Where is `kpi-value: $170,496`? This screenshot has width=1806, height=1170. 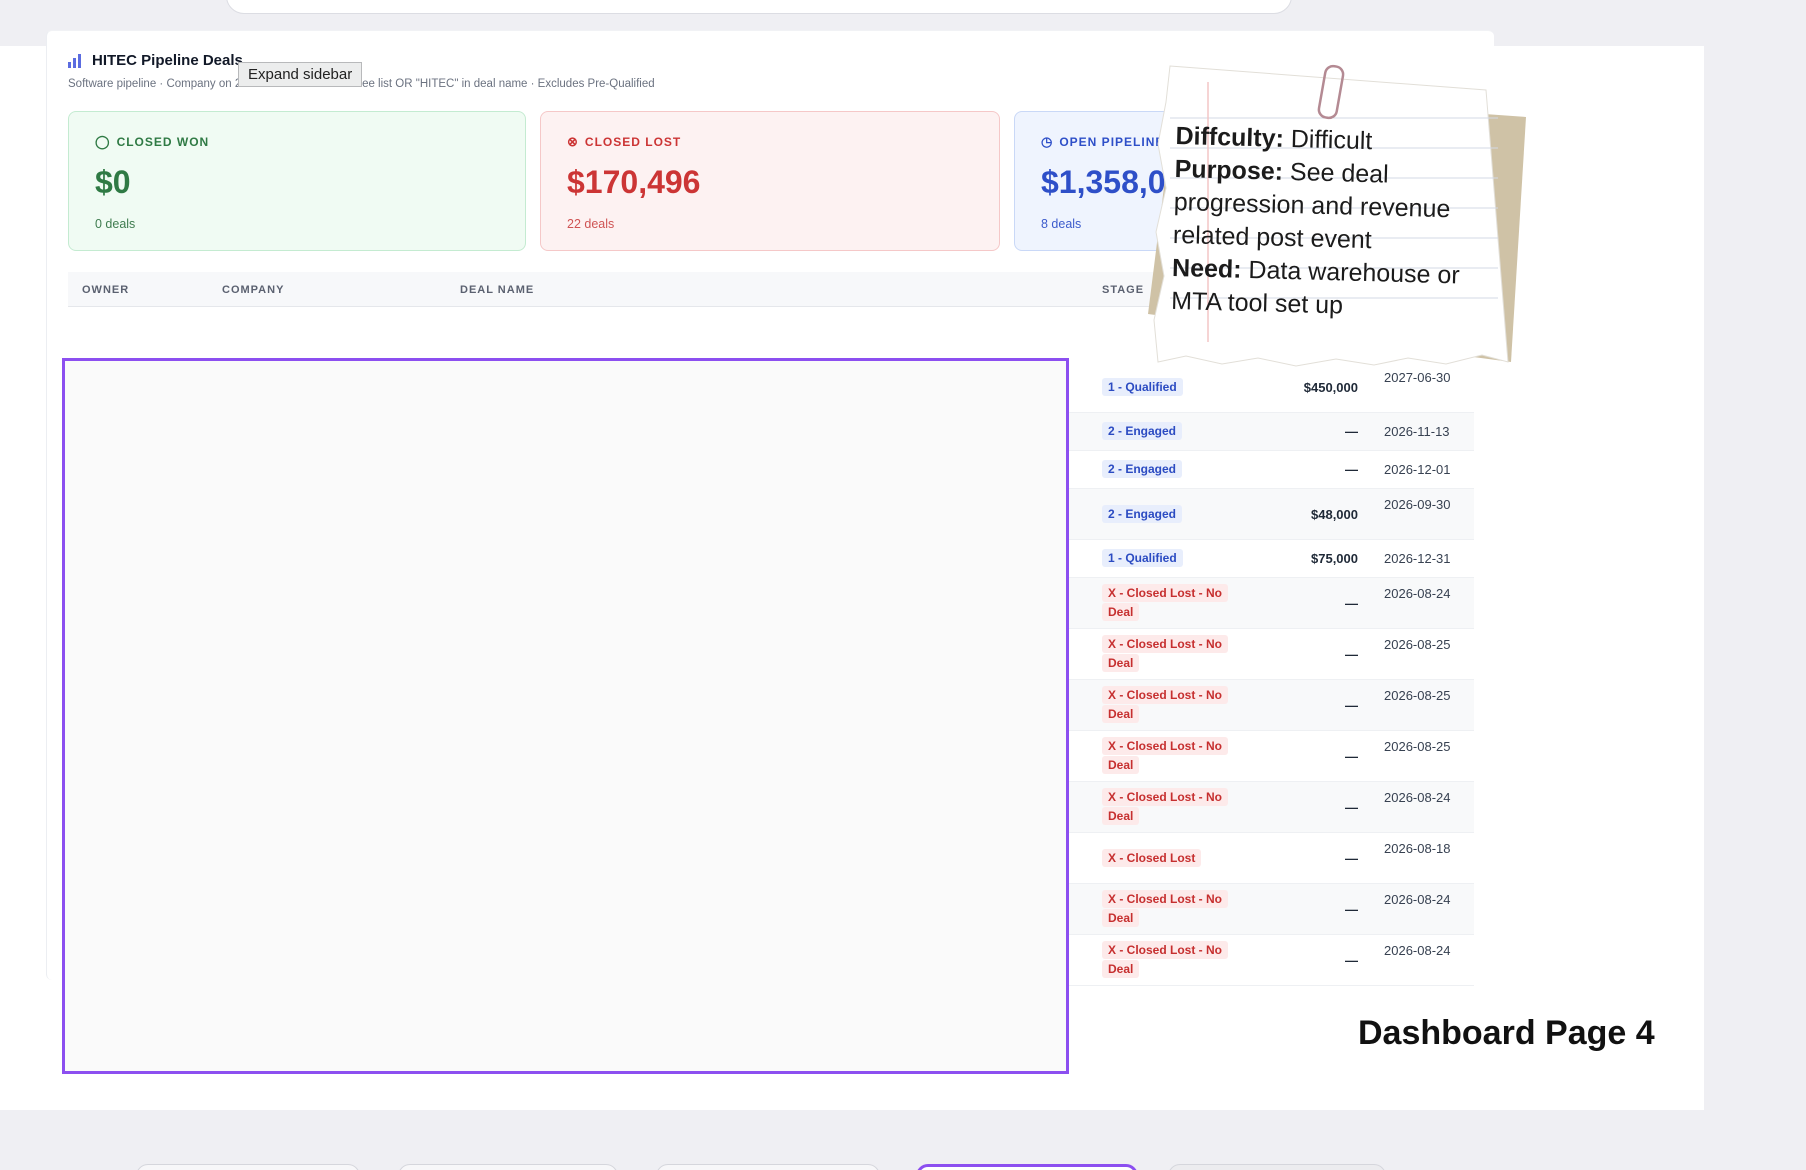
kpi-value: $170,496 is located at coordinates (634, 182).